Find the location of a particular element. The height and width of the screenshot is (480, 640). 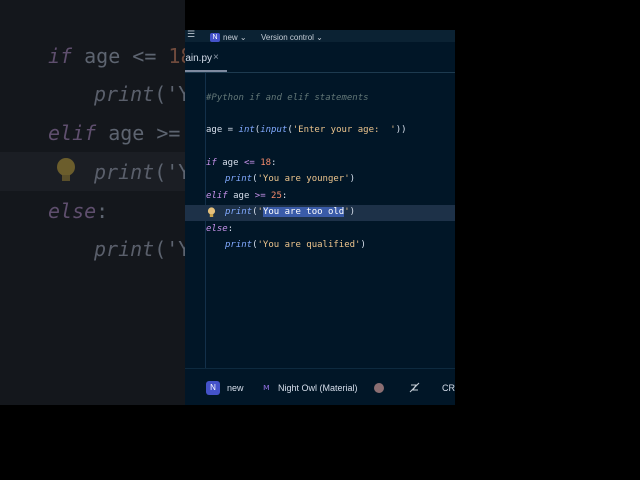

background-bottom is located at coordinates (92, 442).